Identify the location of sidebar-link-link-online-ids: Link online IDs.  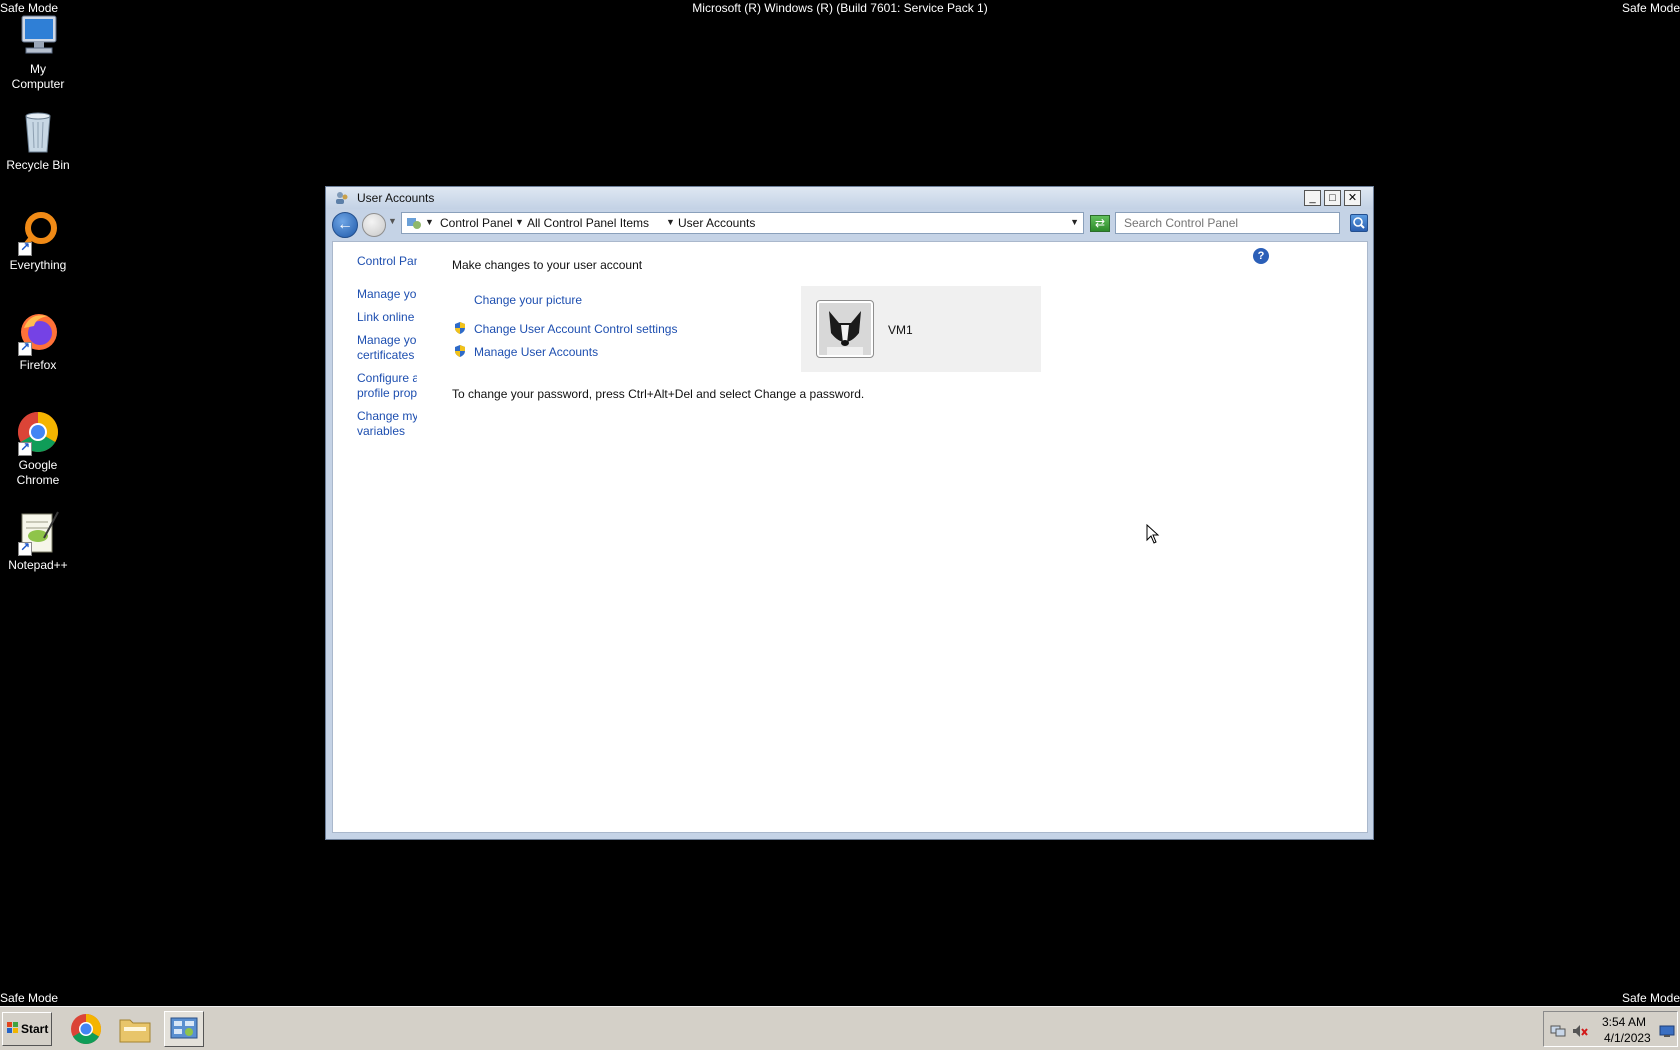
(387, 317).